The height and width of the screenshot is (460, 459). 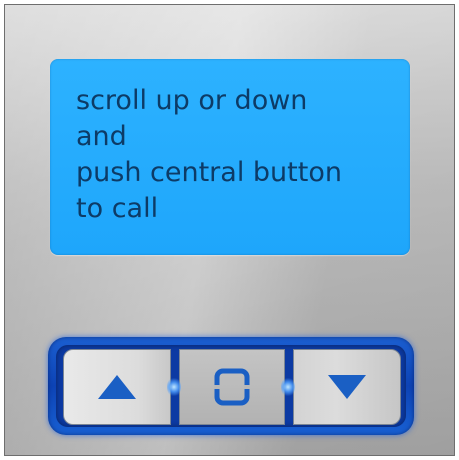 I want to click on display-line-3: push central button, so click(x=209, y=172).